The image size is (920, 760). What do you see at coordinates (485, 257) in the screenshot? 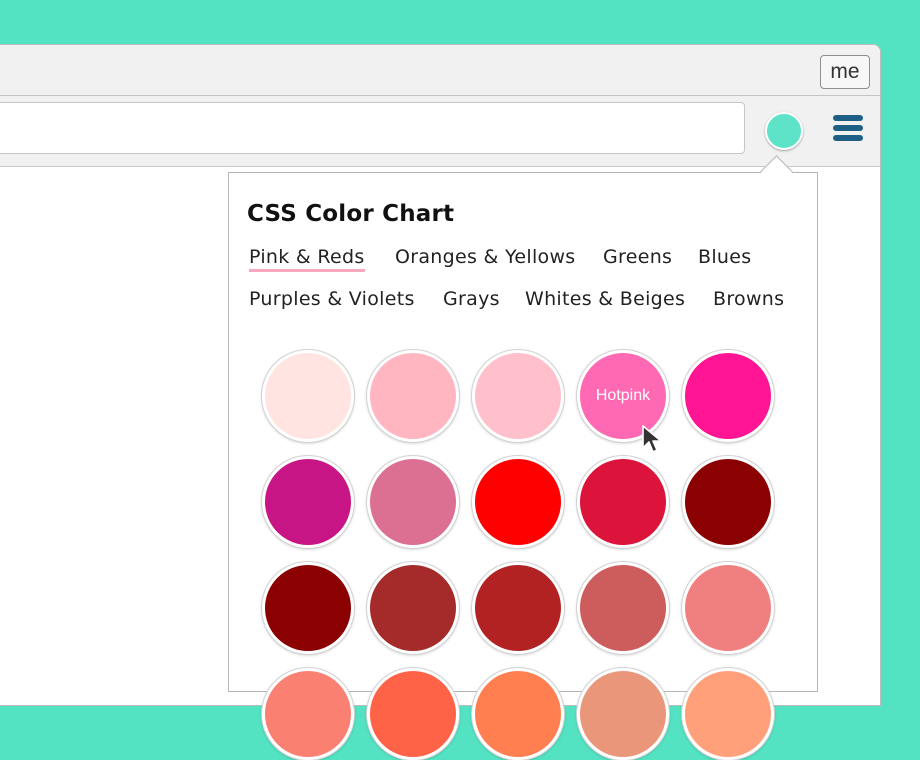
I see `tab-oranges-yellows: Oranges & Yellows` at bounding box center [485, 257].